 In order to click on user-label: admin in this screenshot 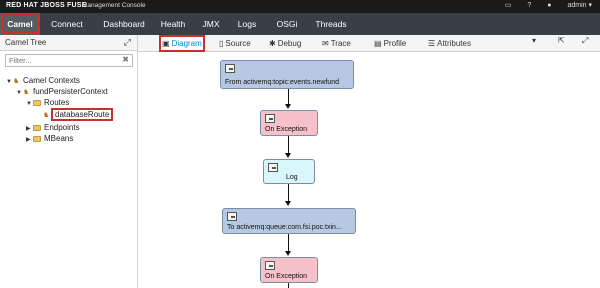, I will do `click(577, 5)`.